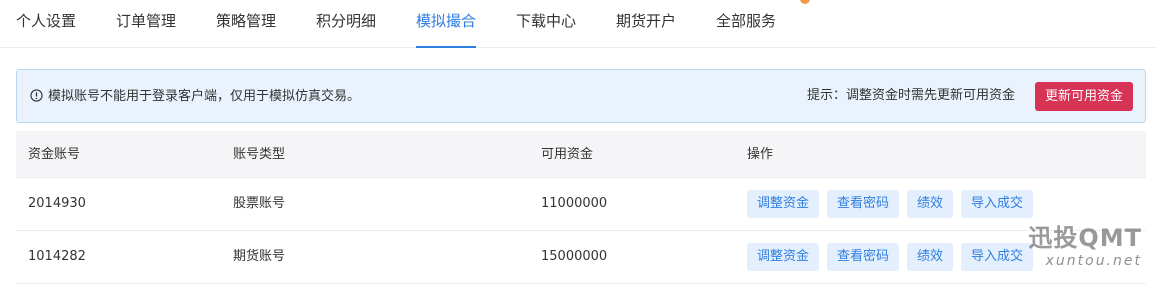  I want to click on brand-watermark: 迅投QMT xuntou.net, so click(1085, 247).